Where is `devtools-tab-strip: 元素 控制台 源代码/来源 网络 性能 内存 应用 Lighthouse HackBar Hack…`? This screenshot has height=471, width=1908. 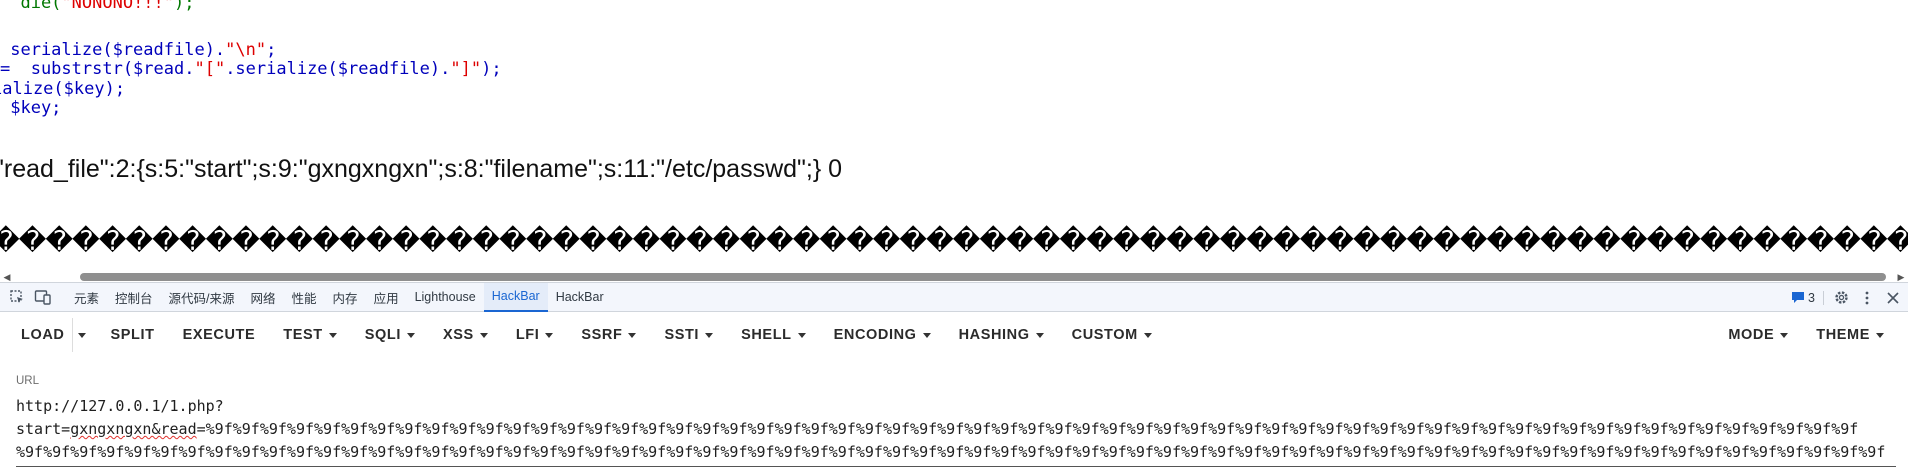
devtools-tab-strip: 元素 控制台 源代码/来源 网络 性能 内存 应用 Lighthouse HackBar Hack… is located at coordinates (954, 297).